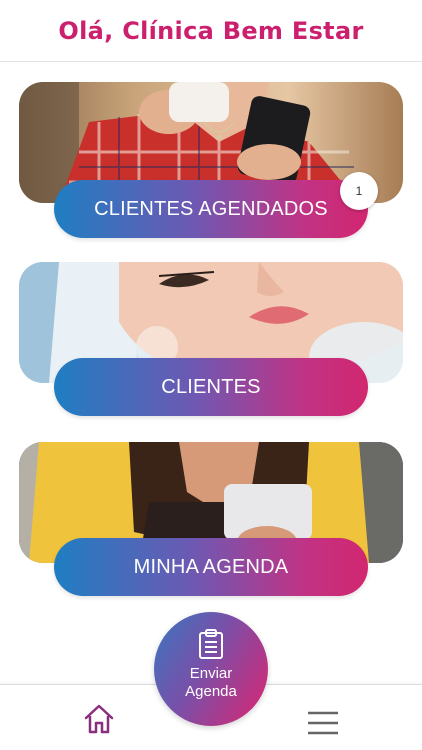 Image resolution: width=422 pixels, height=750 pixels. I want to click on page-title: Olá, Clínica Bem Estar, so click(211, 30).